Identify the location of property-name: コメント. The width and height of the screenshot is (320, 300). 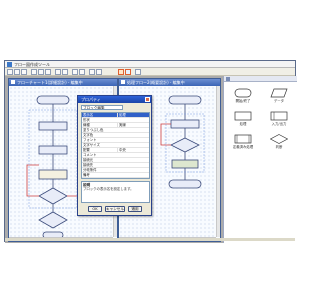
(90, 155).